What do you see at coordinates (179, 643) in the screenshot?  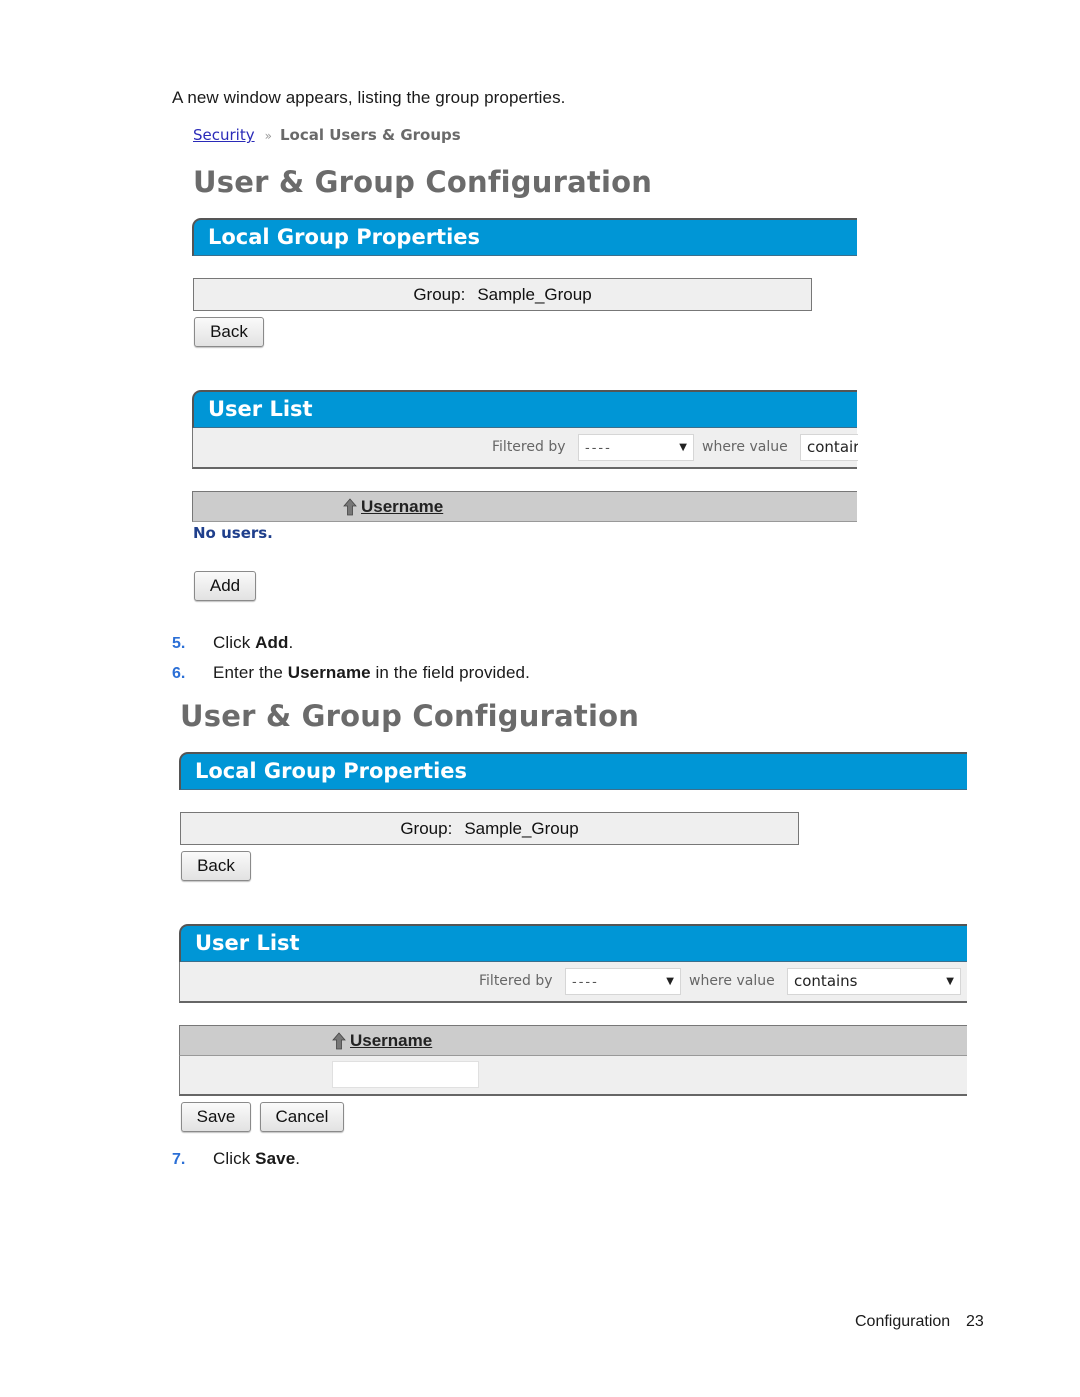 I see `step-number: 5.` at bounding box center [179, 643].